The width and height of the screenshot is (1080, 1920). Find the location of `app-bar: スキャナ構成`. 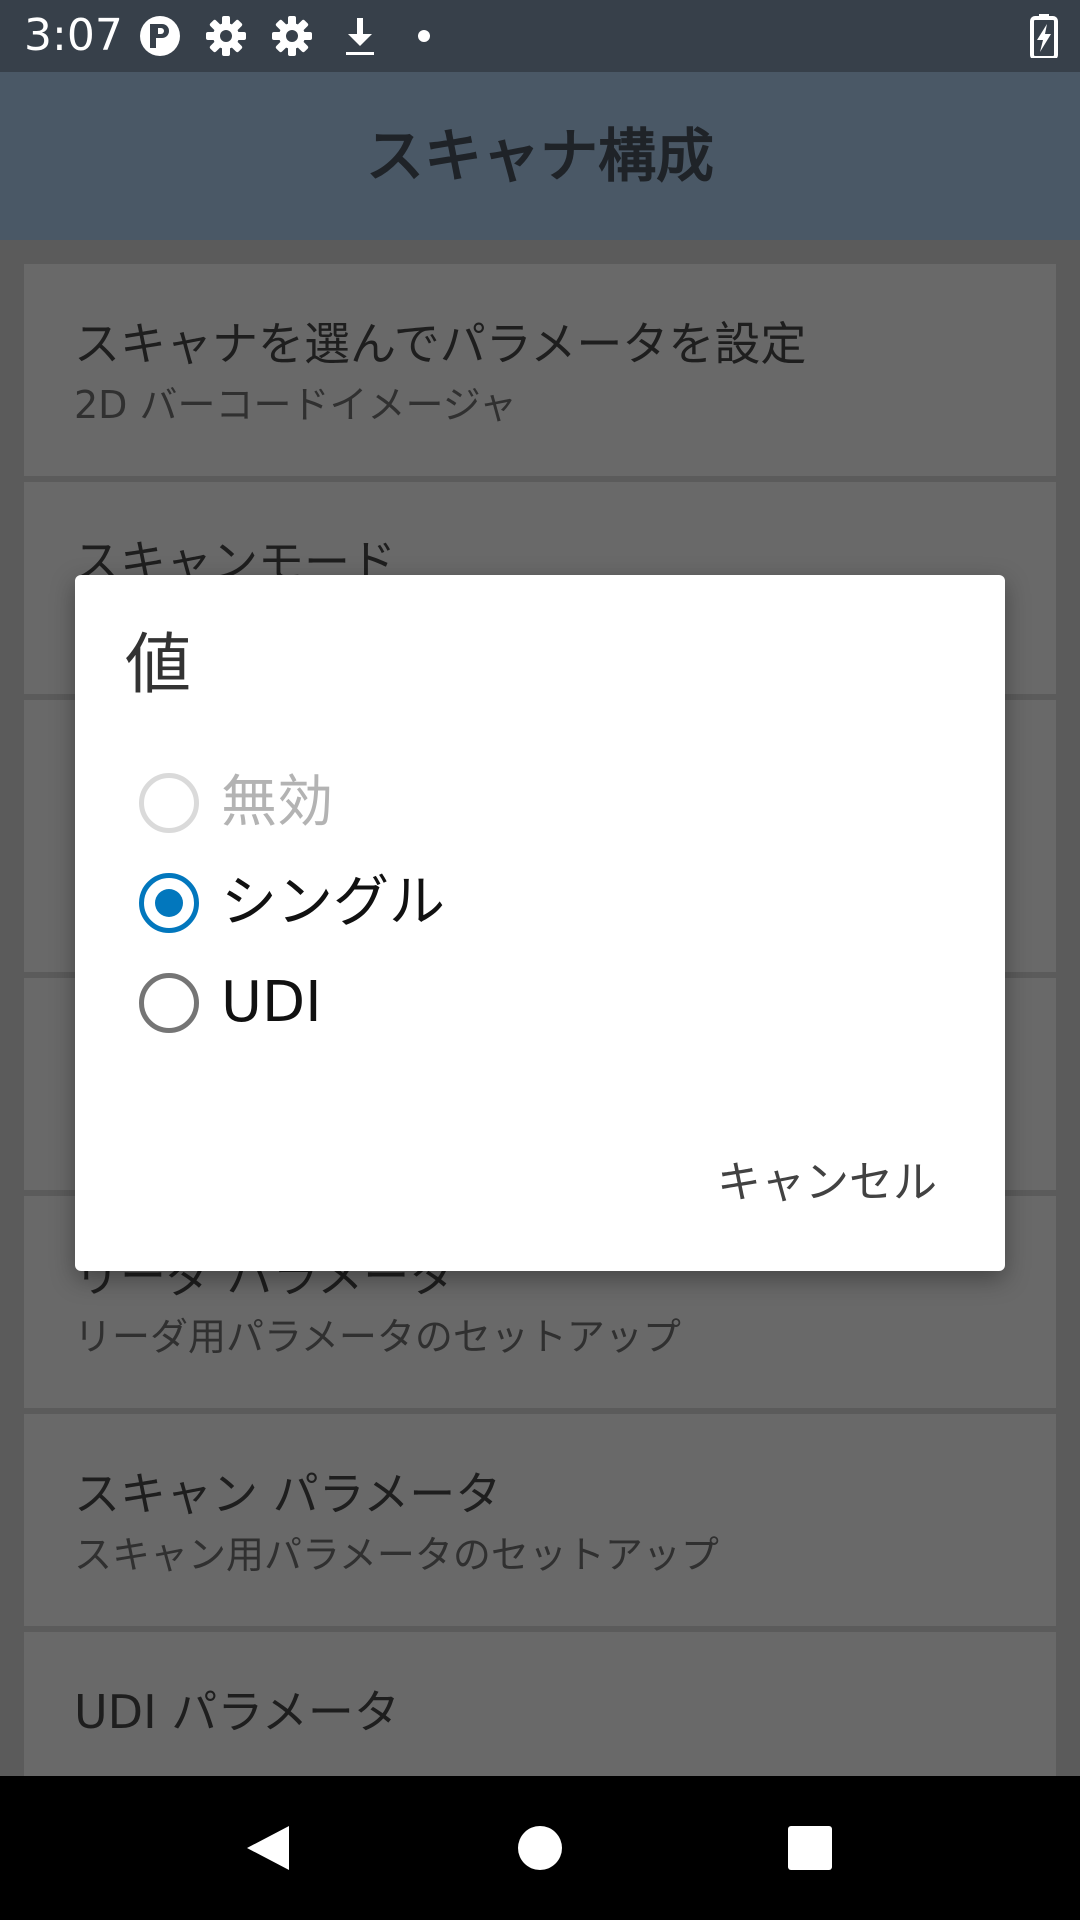

app-bar: スキャナ構成 is located at coordinates (540, 156).